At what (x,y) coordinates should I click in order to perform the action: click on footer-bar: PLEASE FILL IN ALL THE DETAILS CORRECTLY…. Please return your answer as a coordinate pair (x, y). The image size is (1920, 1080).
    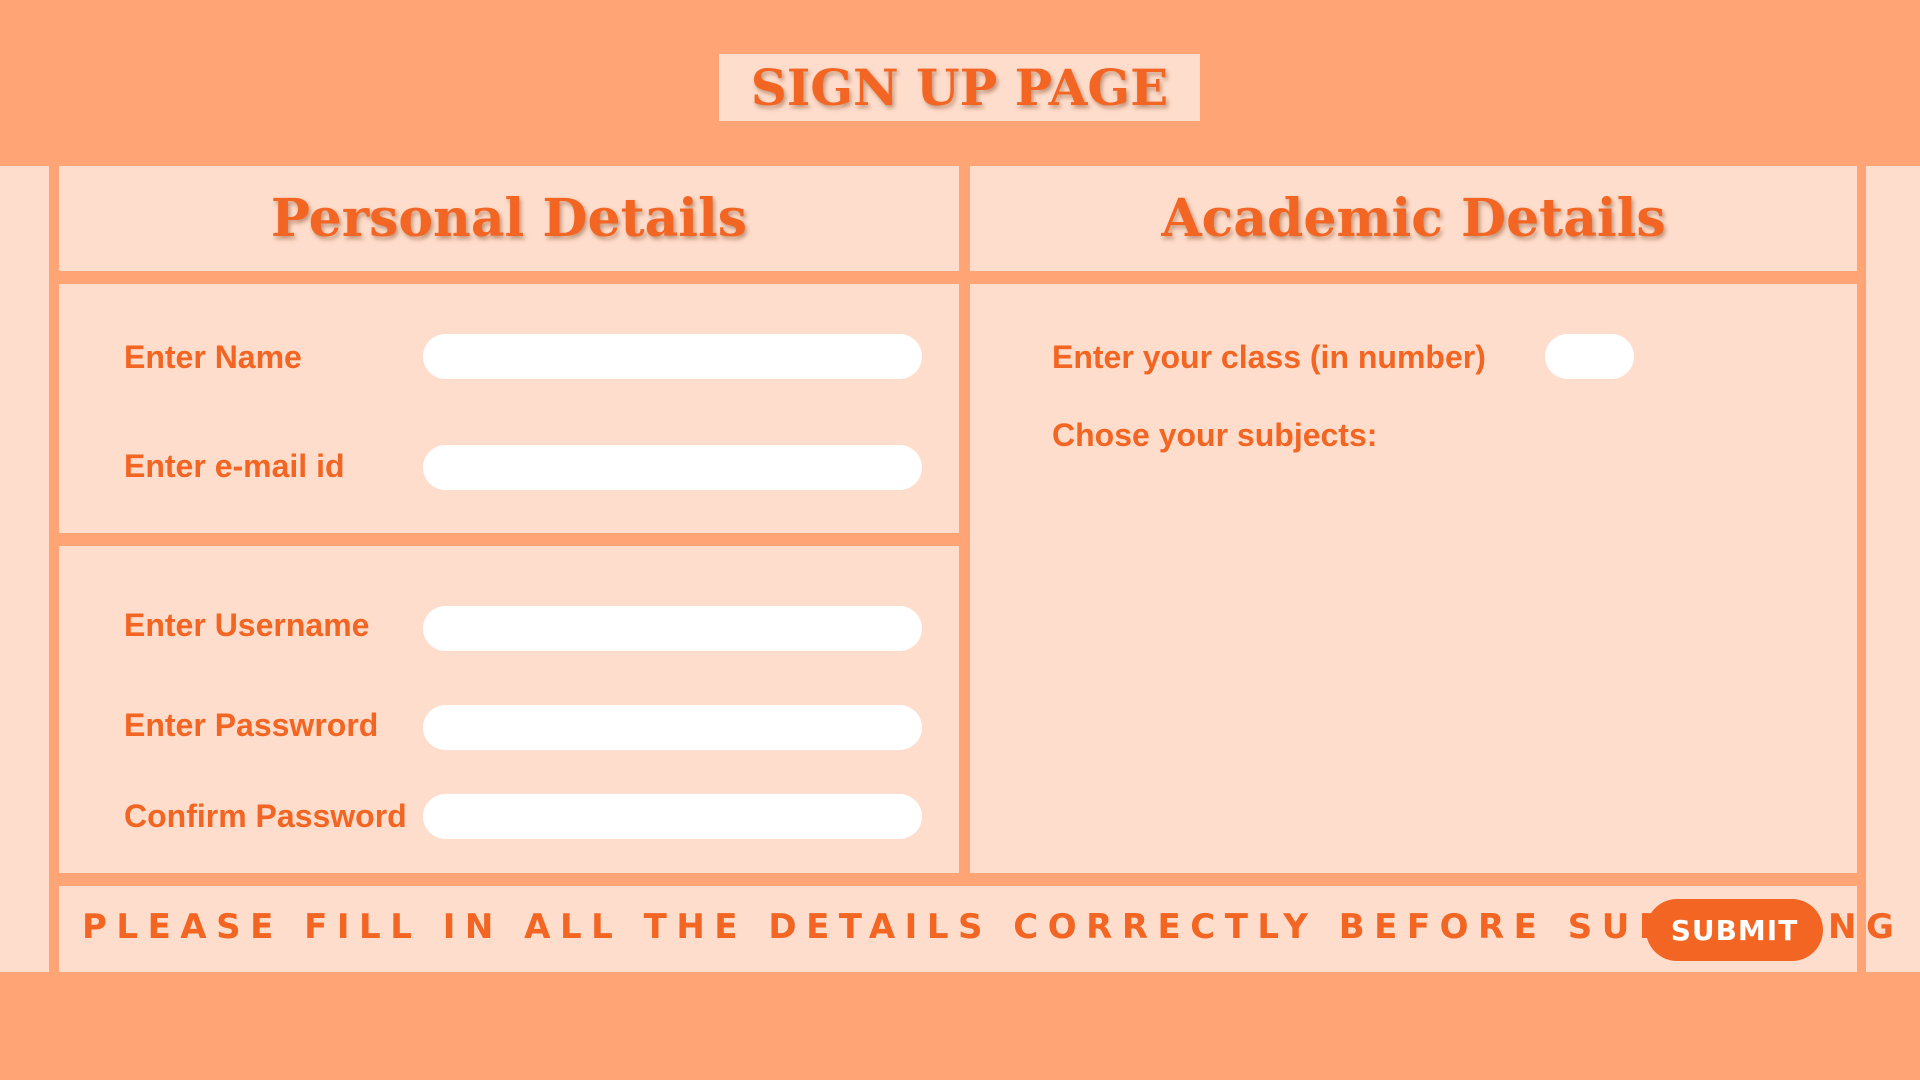
    Looking at the image, I should click on (976, 929).